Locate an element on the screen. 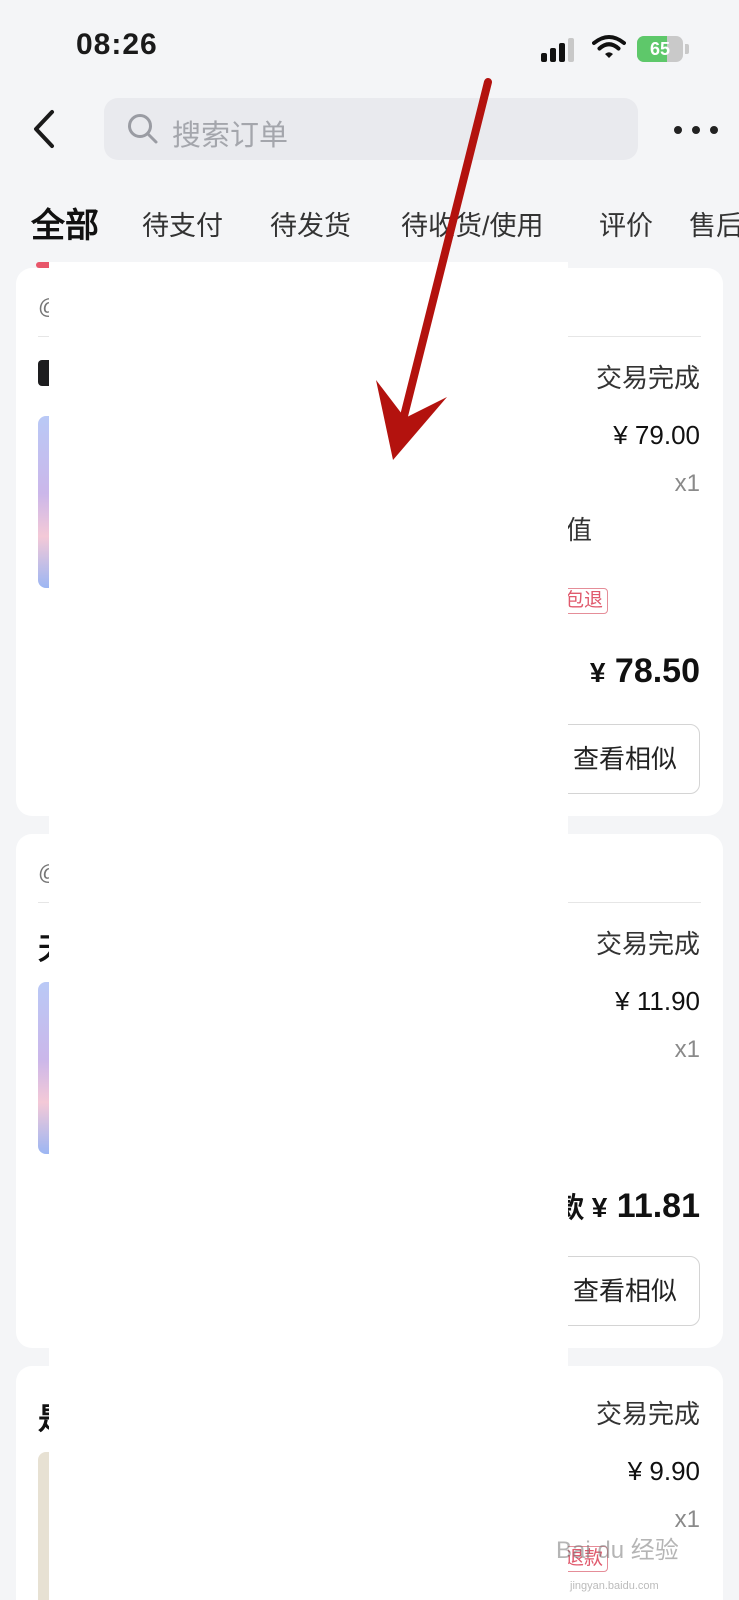 The height and width of the screenshot is (1600, 739). total-prefix: ¥ is located at coordinates (597, 672).